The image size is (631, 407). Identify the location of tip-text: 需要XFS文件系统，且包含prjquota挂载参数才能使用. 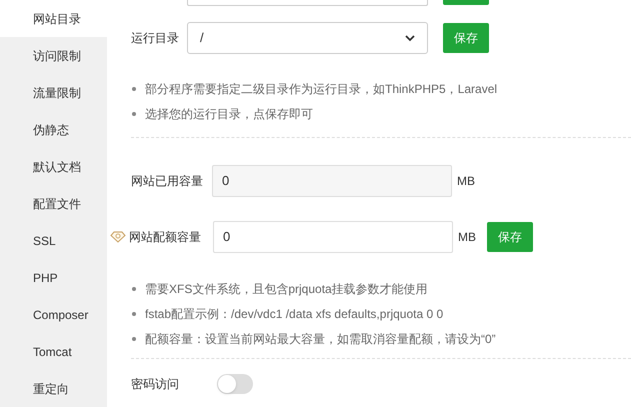
(286, 289).